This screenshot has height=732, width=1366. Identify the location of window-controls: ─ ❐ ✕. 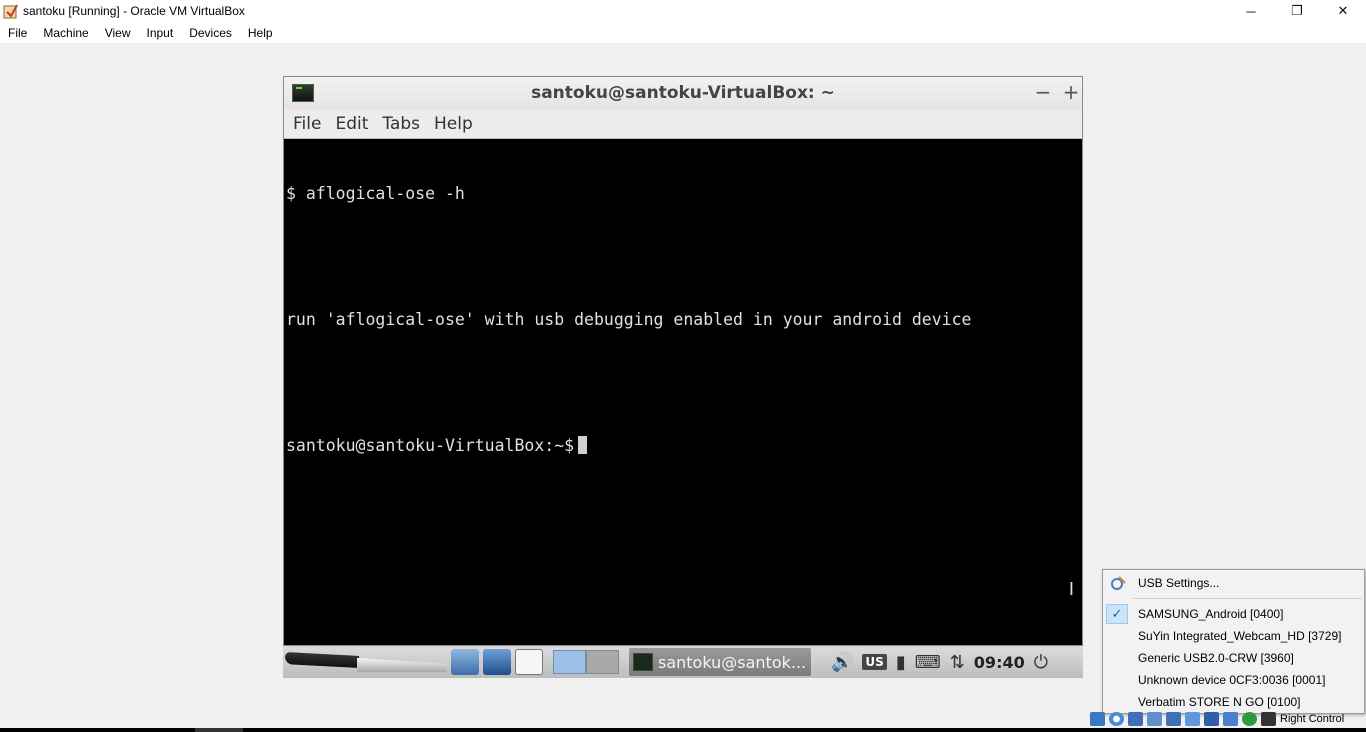
(1297, 11).